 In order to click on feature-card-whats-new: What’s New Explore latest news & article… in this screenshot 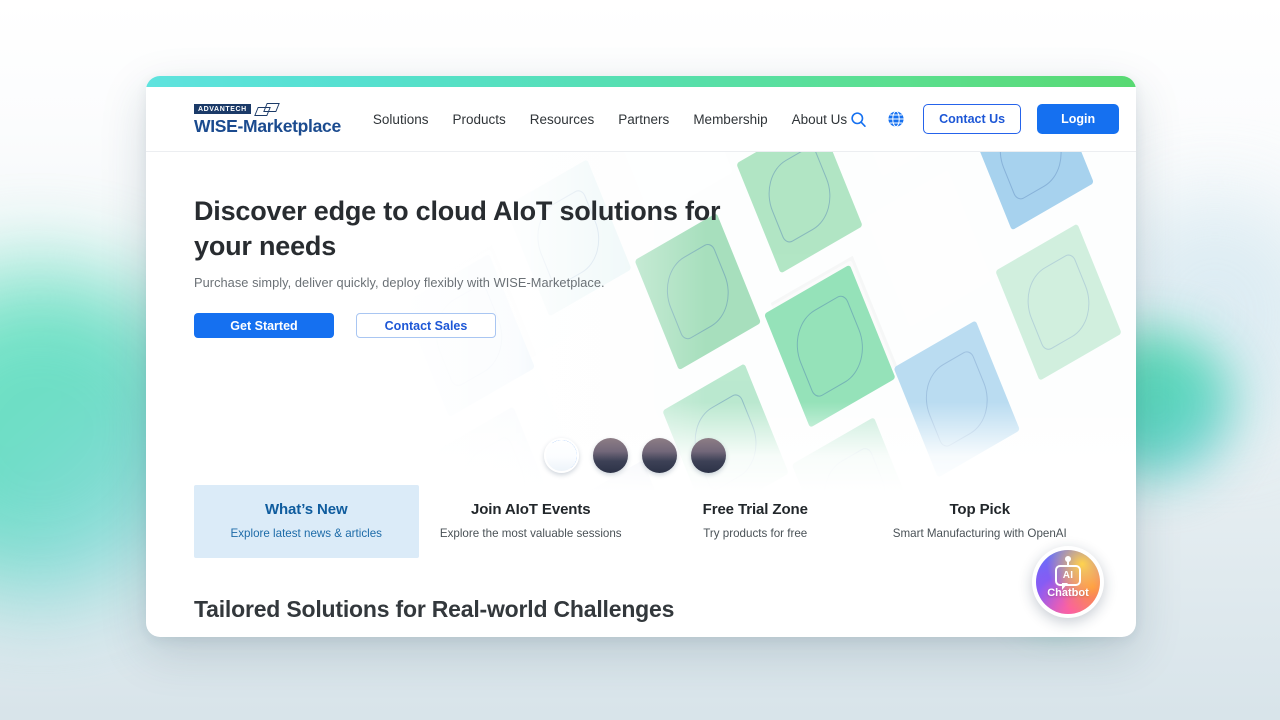, I will do `click(306, 521)`.